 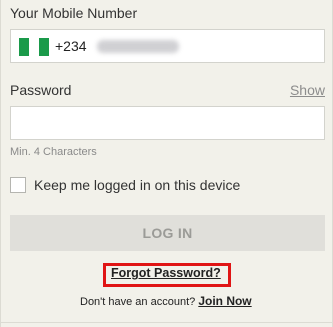 What do you see at coordinates (307, 90) in the screenshot?
I see `show-password-link: Show` at bounding box center [307, 90].